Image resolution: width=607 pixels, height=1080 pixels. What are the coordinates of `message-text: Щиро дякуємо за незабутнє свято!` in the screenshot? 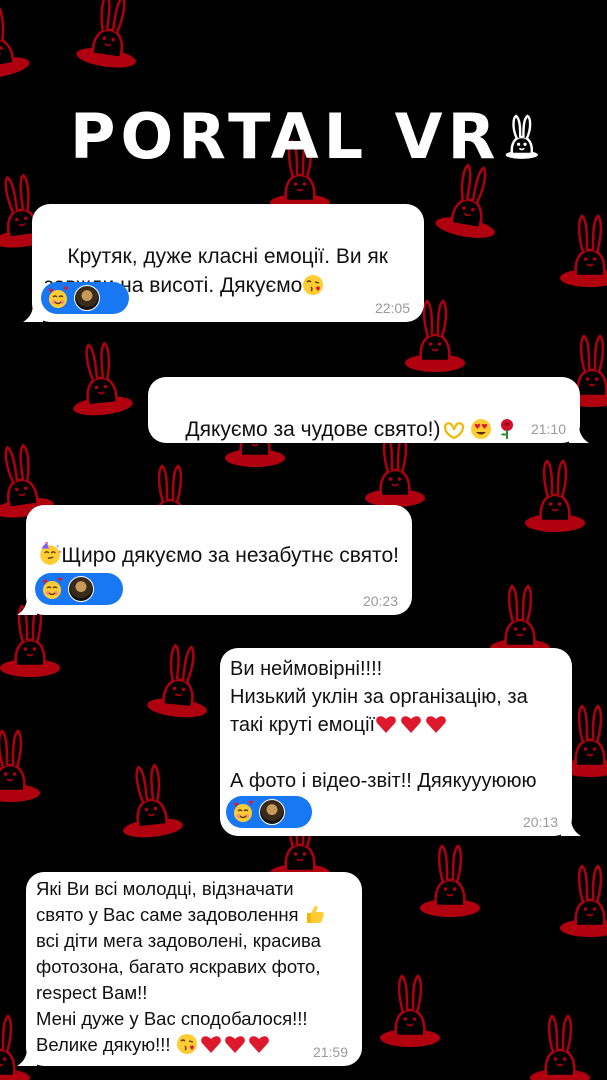 It's located at (230, 555).